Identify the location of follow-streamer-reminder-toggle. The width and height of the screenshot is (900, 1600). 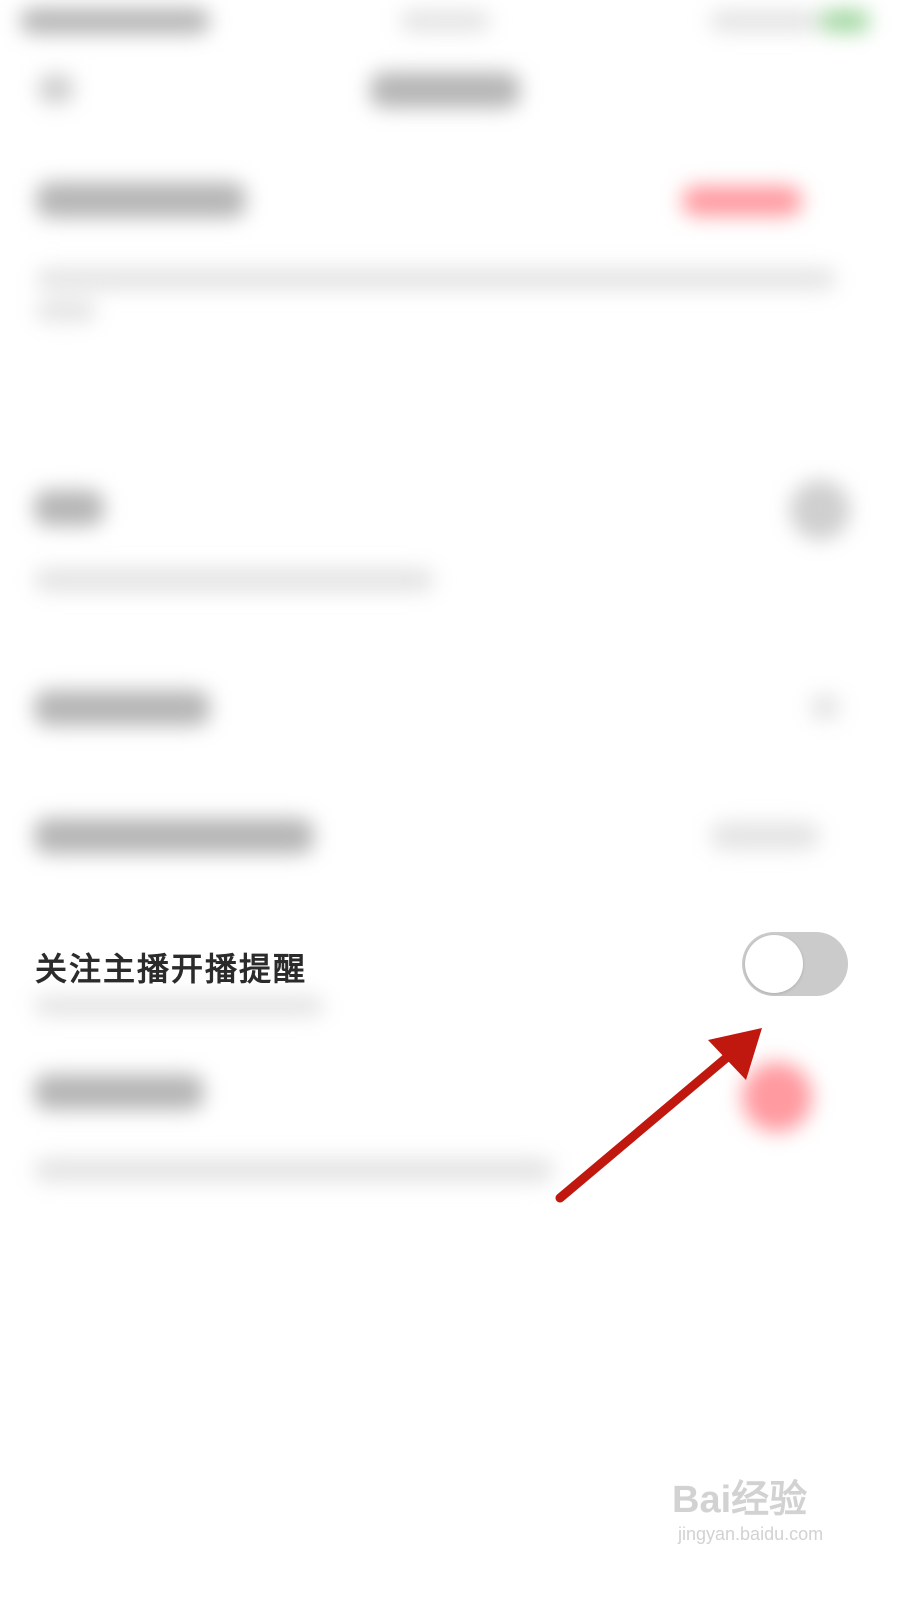
(795, 964).